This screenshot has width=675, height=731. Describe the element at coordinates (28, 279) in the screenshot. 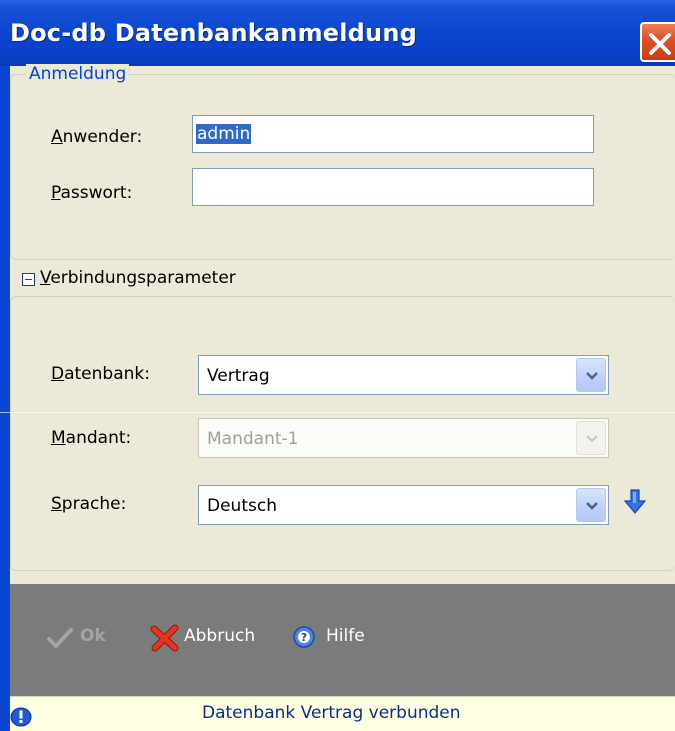

I see `collapse-icon` at that location.